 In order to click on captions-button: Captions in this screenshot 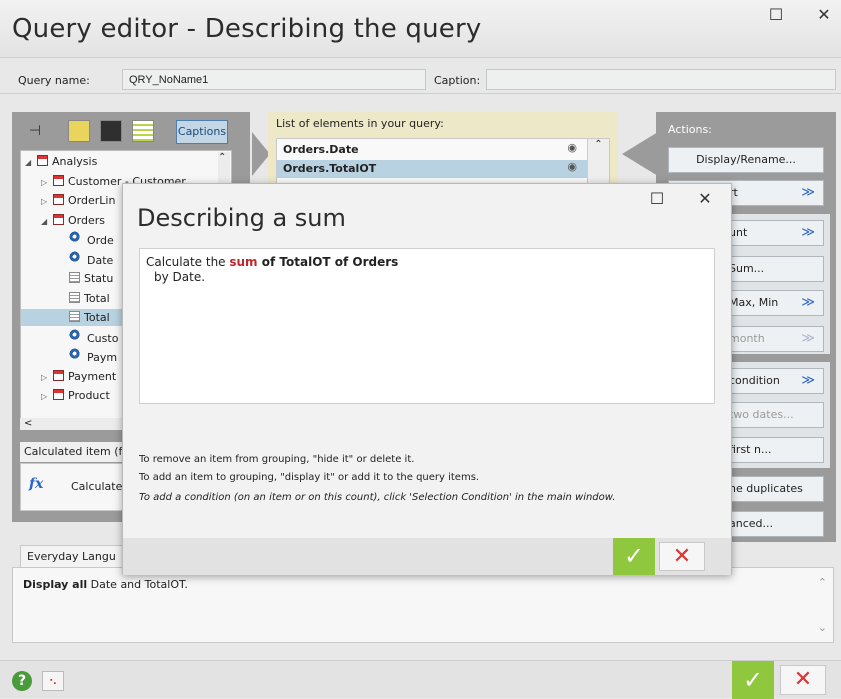, I will do `click(202, 132)`.